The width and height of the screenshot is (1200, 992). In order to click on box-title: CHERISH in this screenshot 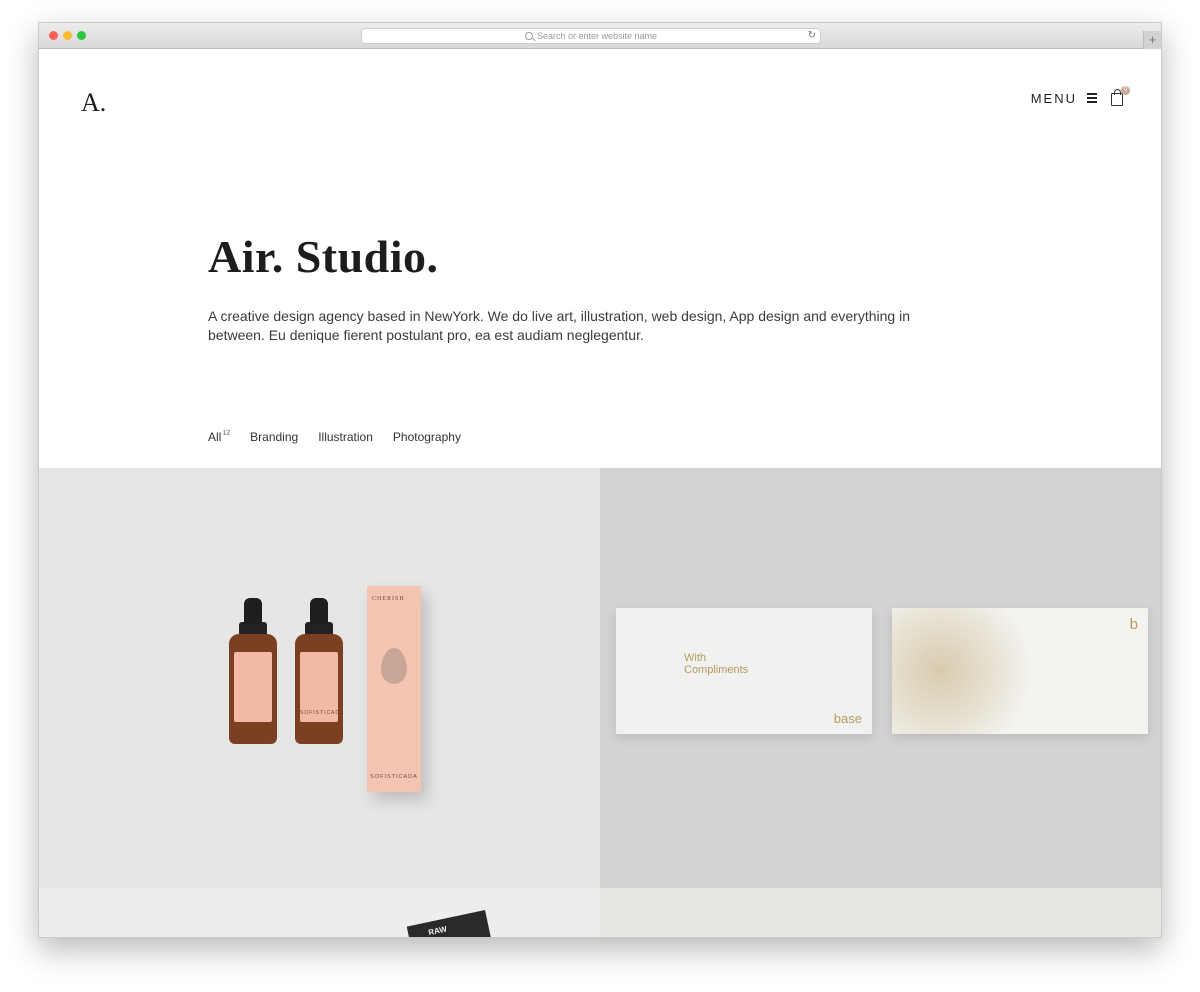, I will do `click(388, 599)`.